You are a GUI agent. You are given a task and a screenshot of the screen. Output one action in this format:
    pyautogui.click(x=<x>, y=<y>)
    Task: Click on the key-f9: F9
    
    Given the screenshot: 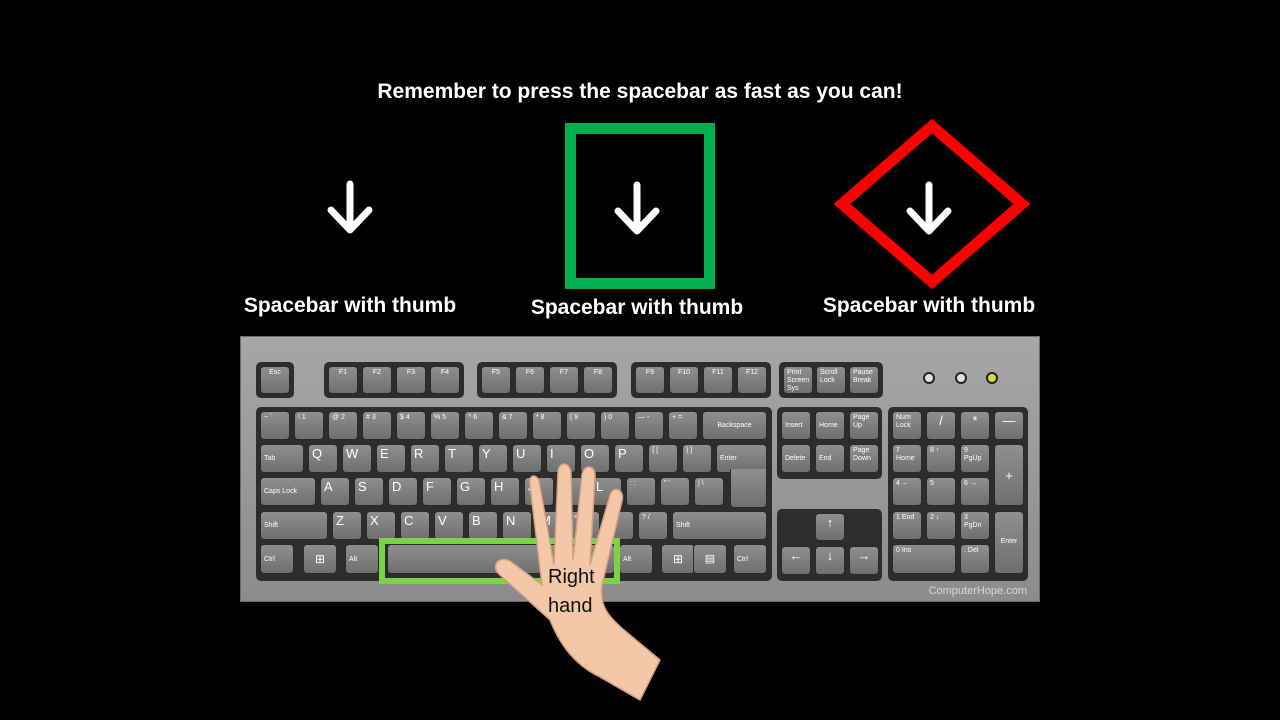 What is the action you would take?
    pyautogui.click(x=650, y=380)
    